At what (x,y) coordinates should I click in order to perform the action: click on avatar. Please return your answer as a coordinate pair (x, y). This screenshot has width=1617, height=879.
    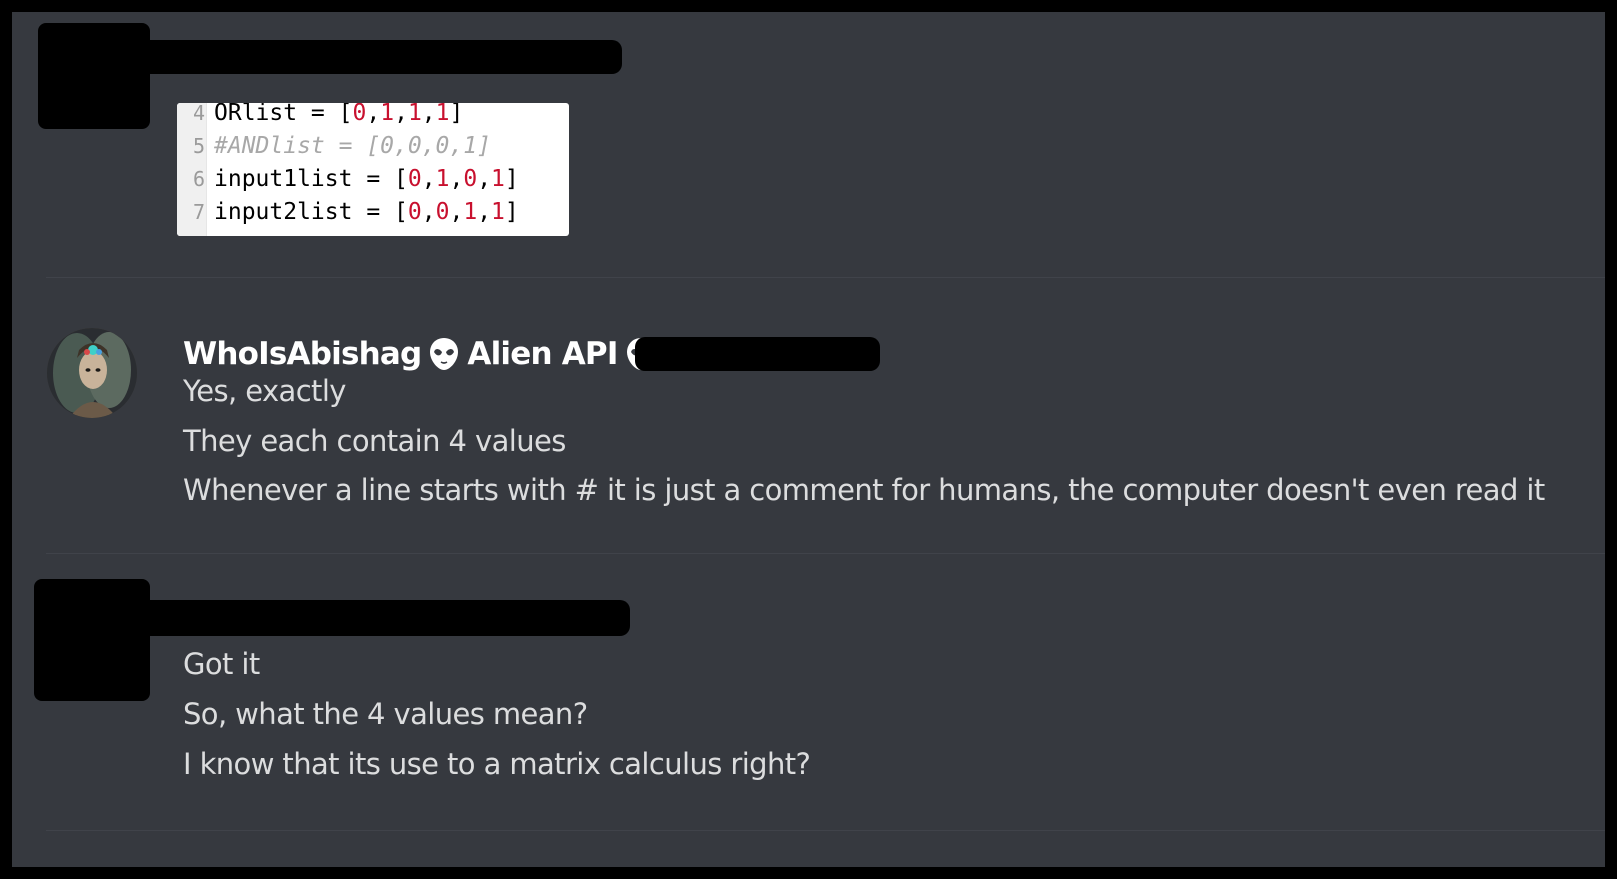
    Looking at the image, I should click on (92, 373).